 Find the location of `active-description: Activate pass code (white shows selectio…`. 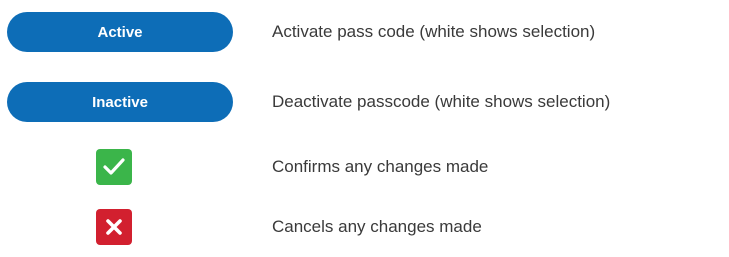

active-description: Activate pass code (white shows selectio… is located at coordinates (434, 31).